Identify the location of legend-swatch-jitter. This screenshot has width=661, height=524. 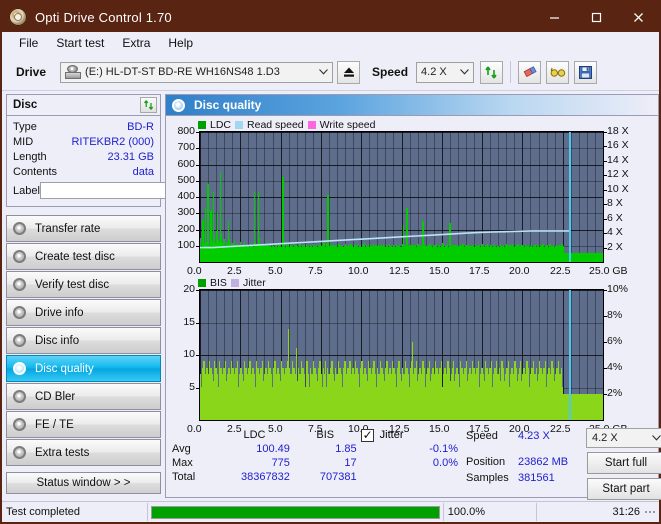
(234, 283).